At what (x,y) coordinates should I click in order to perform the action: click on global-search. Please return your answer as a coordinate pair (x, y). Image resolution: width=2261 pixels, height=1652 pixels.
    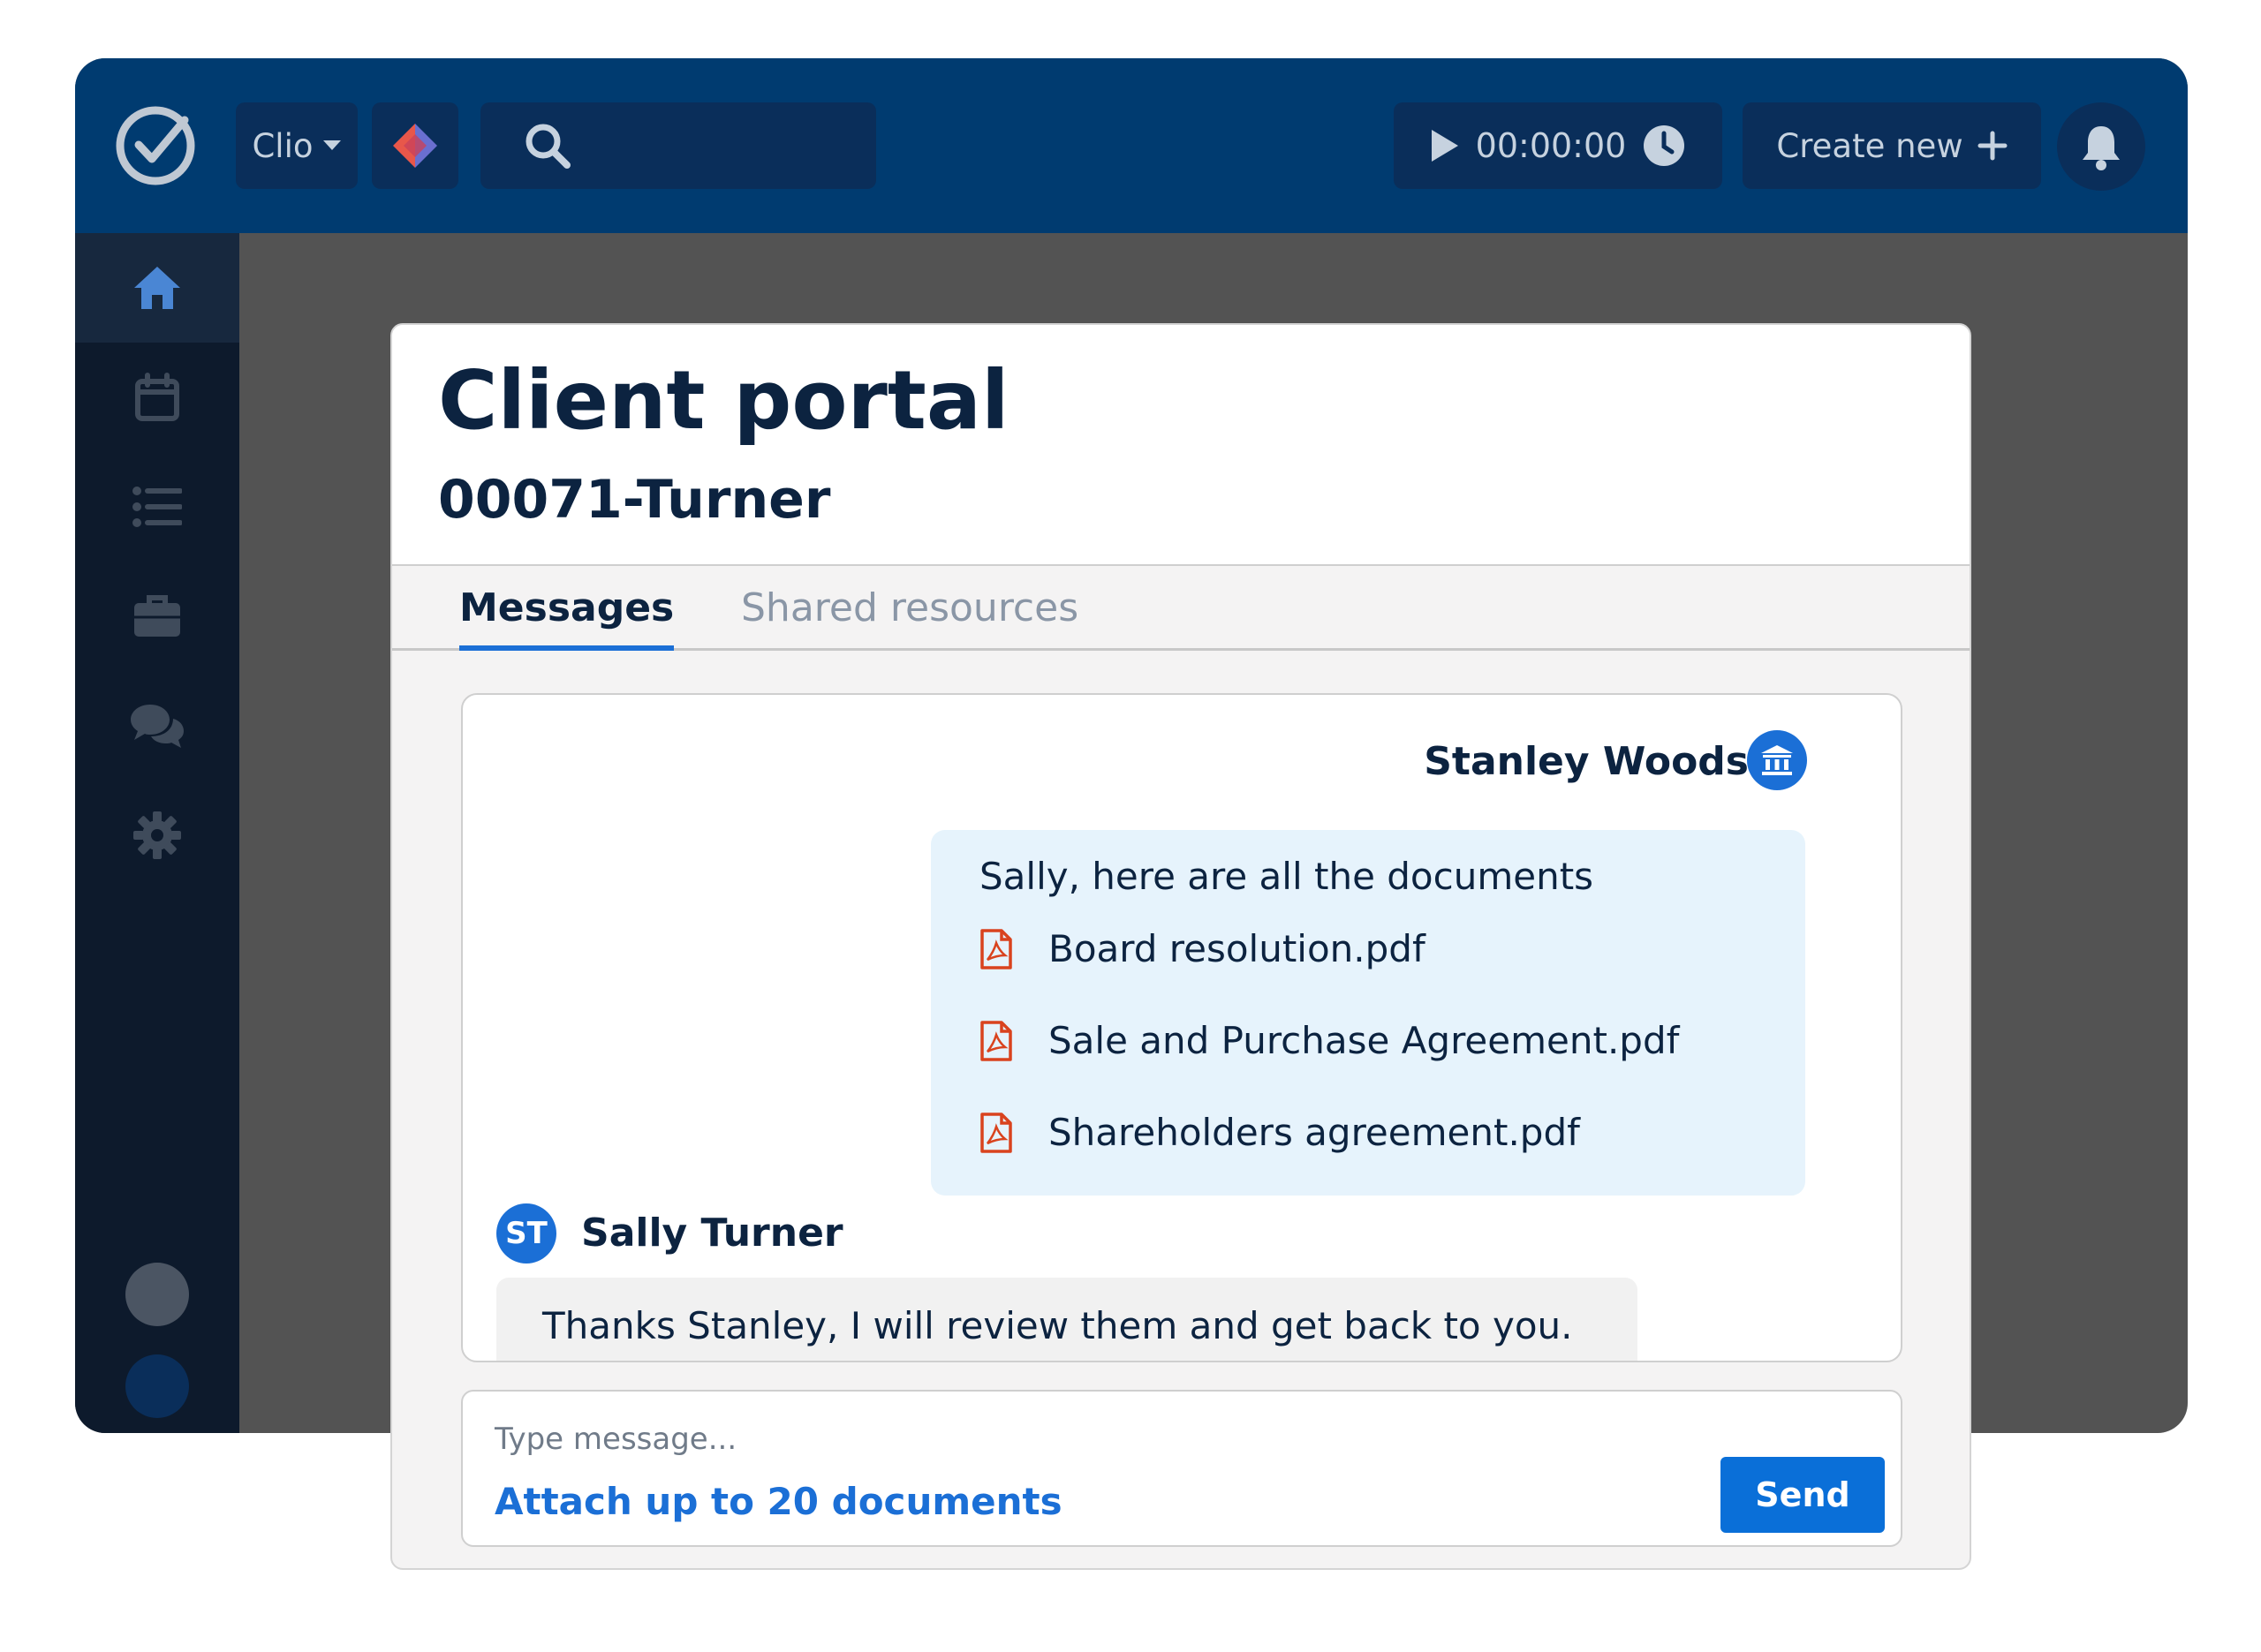
    Looking at the image, I should click on (678, 145).